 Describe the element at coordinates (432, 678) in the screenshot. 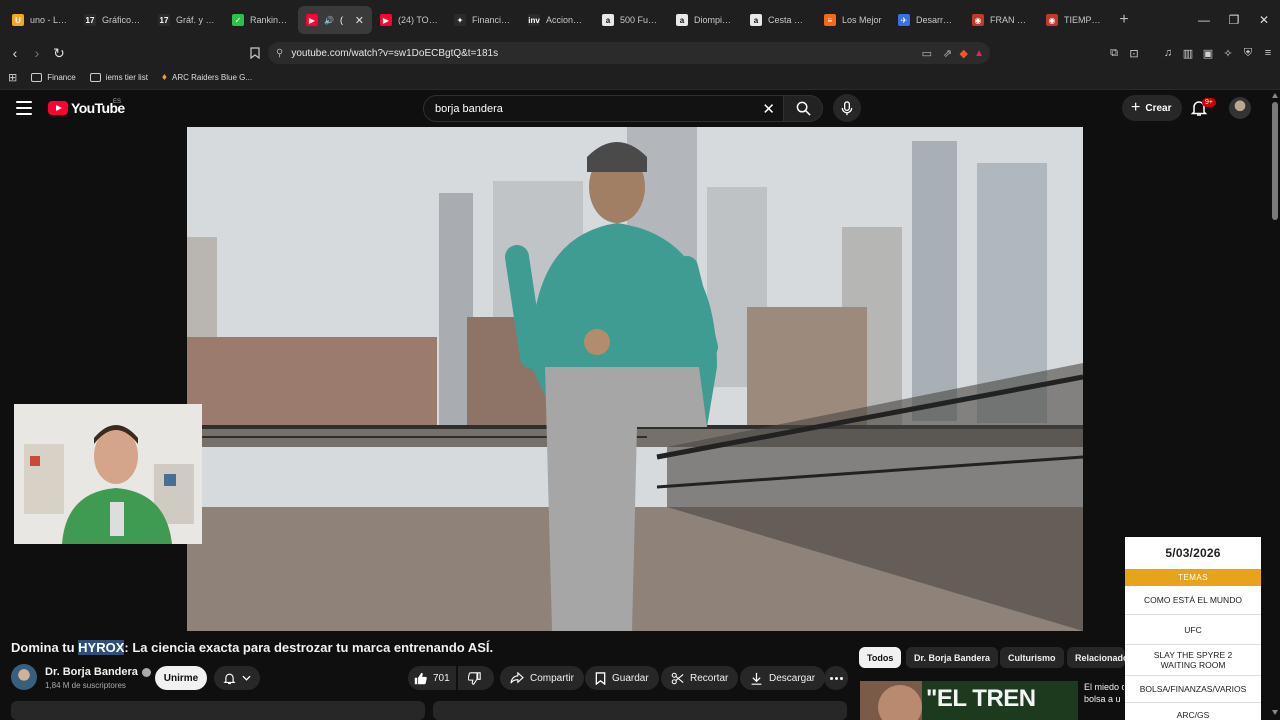

I see `like-button: 701` at that location.